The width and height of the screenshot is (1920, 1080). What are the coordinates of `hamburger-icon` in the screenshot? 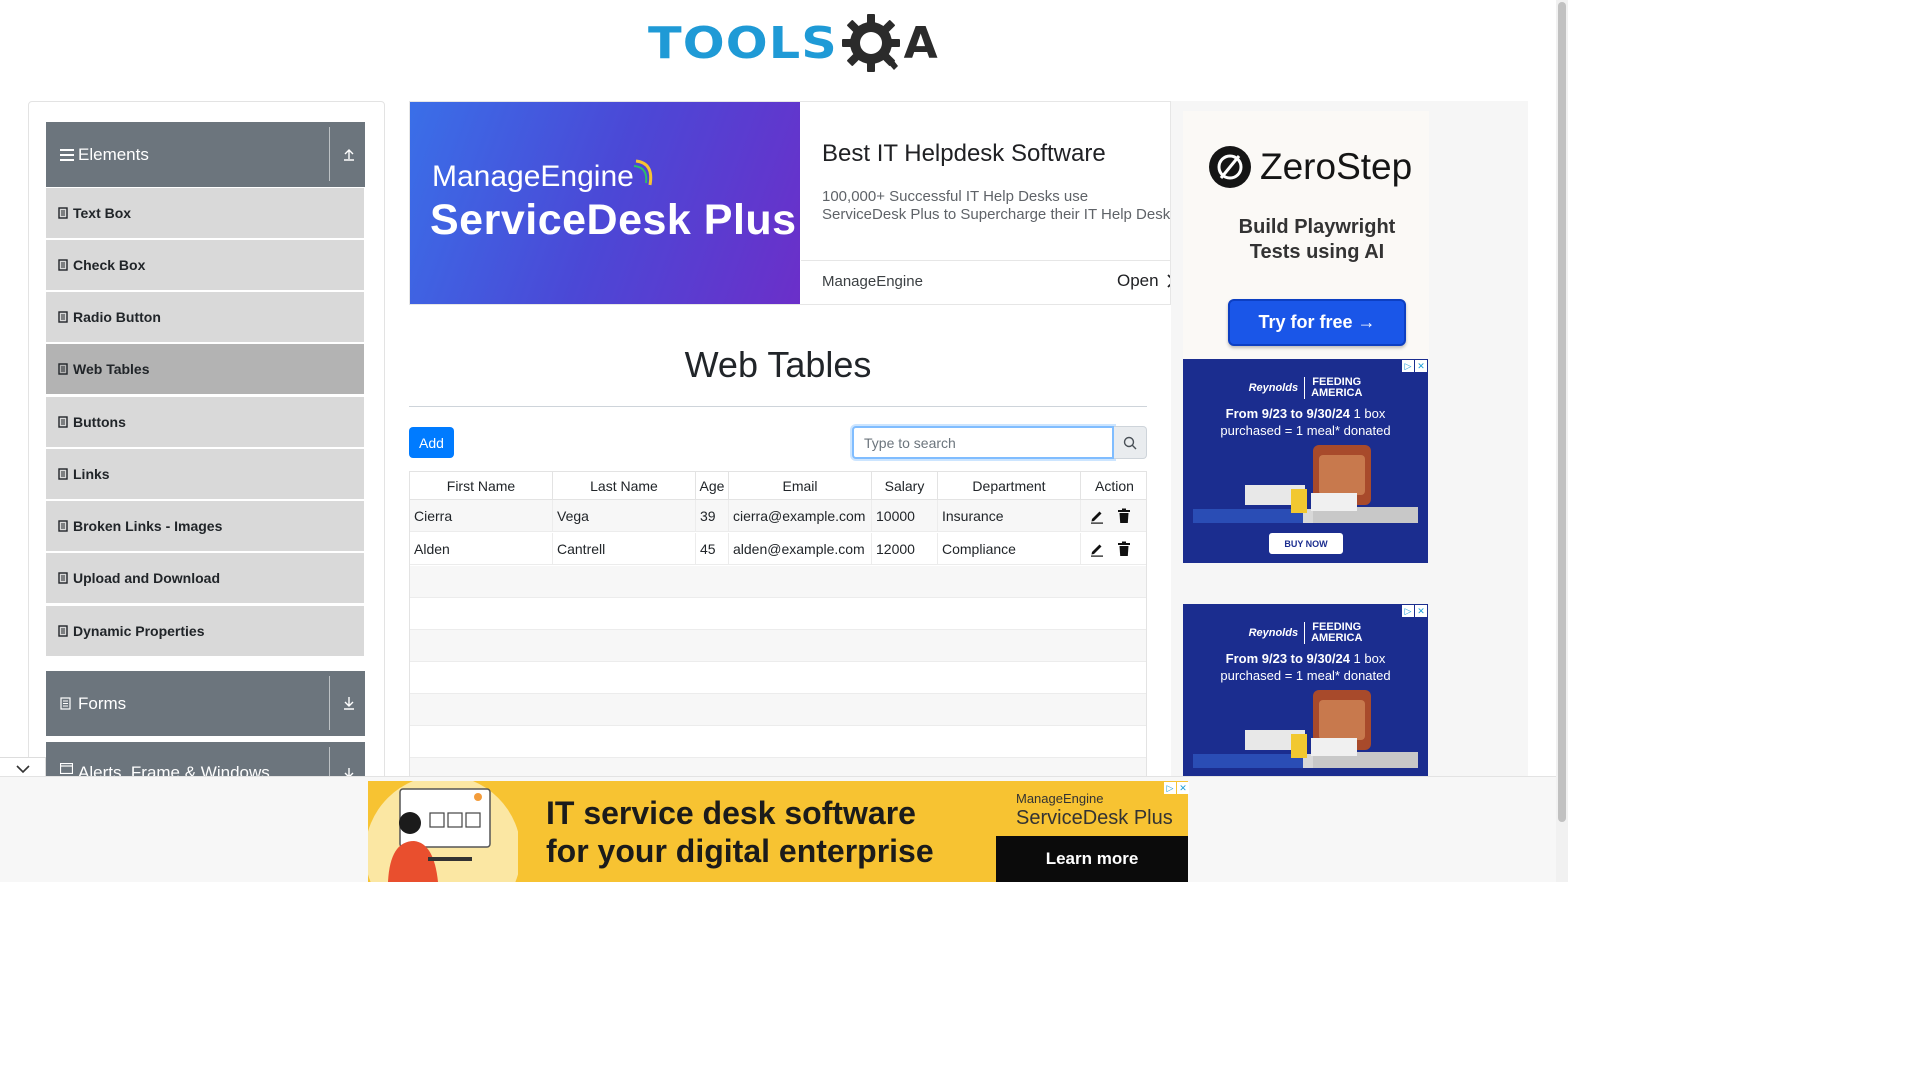 It's located at (67, 154).